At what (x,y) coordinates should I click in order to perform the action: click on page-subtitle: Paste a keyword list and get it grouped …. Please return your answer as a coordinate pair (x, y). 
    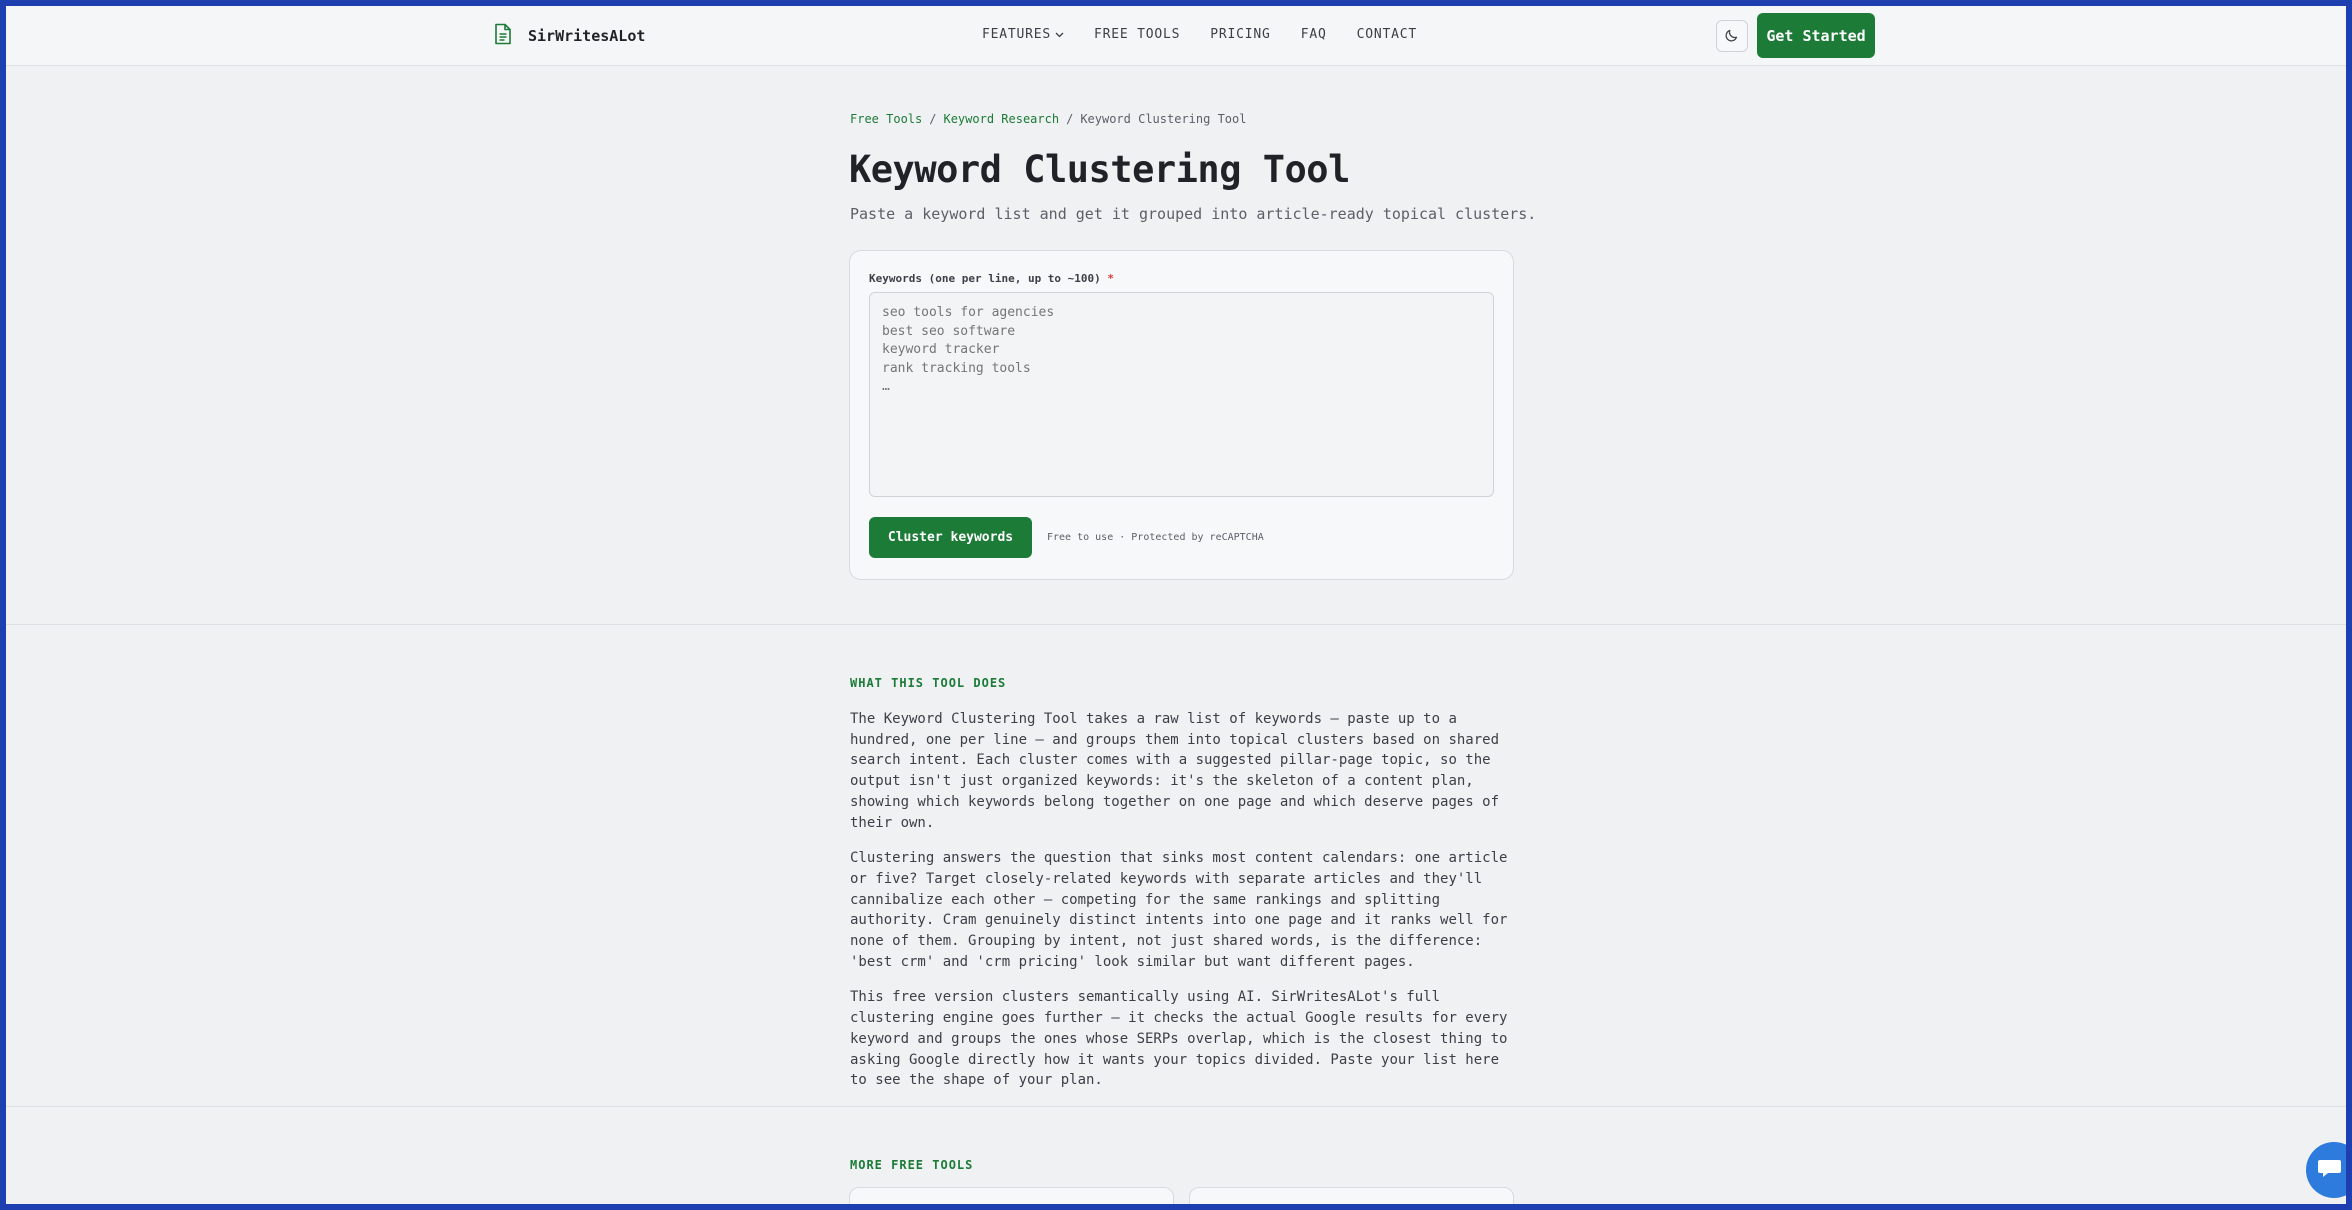
    Looking at the image, I should click on (1193, 214).